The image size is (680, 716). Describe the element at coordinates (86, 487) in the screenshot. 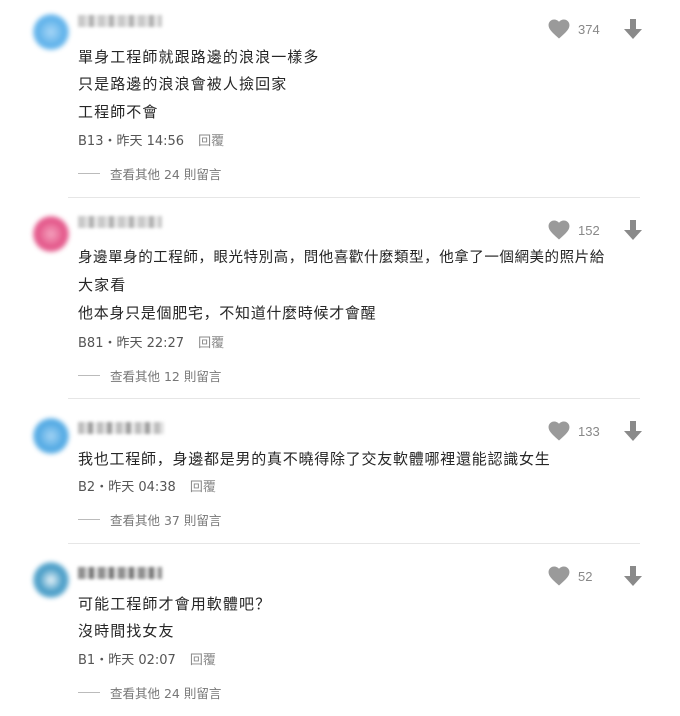

I see `floor-number: B2` at that location.